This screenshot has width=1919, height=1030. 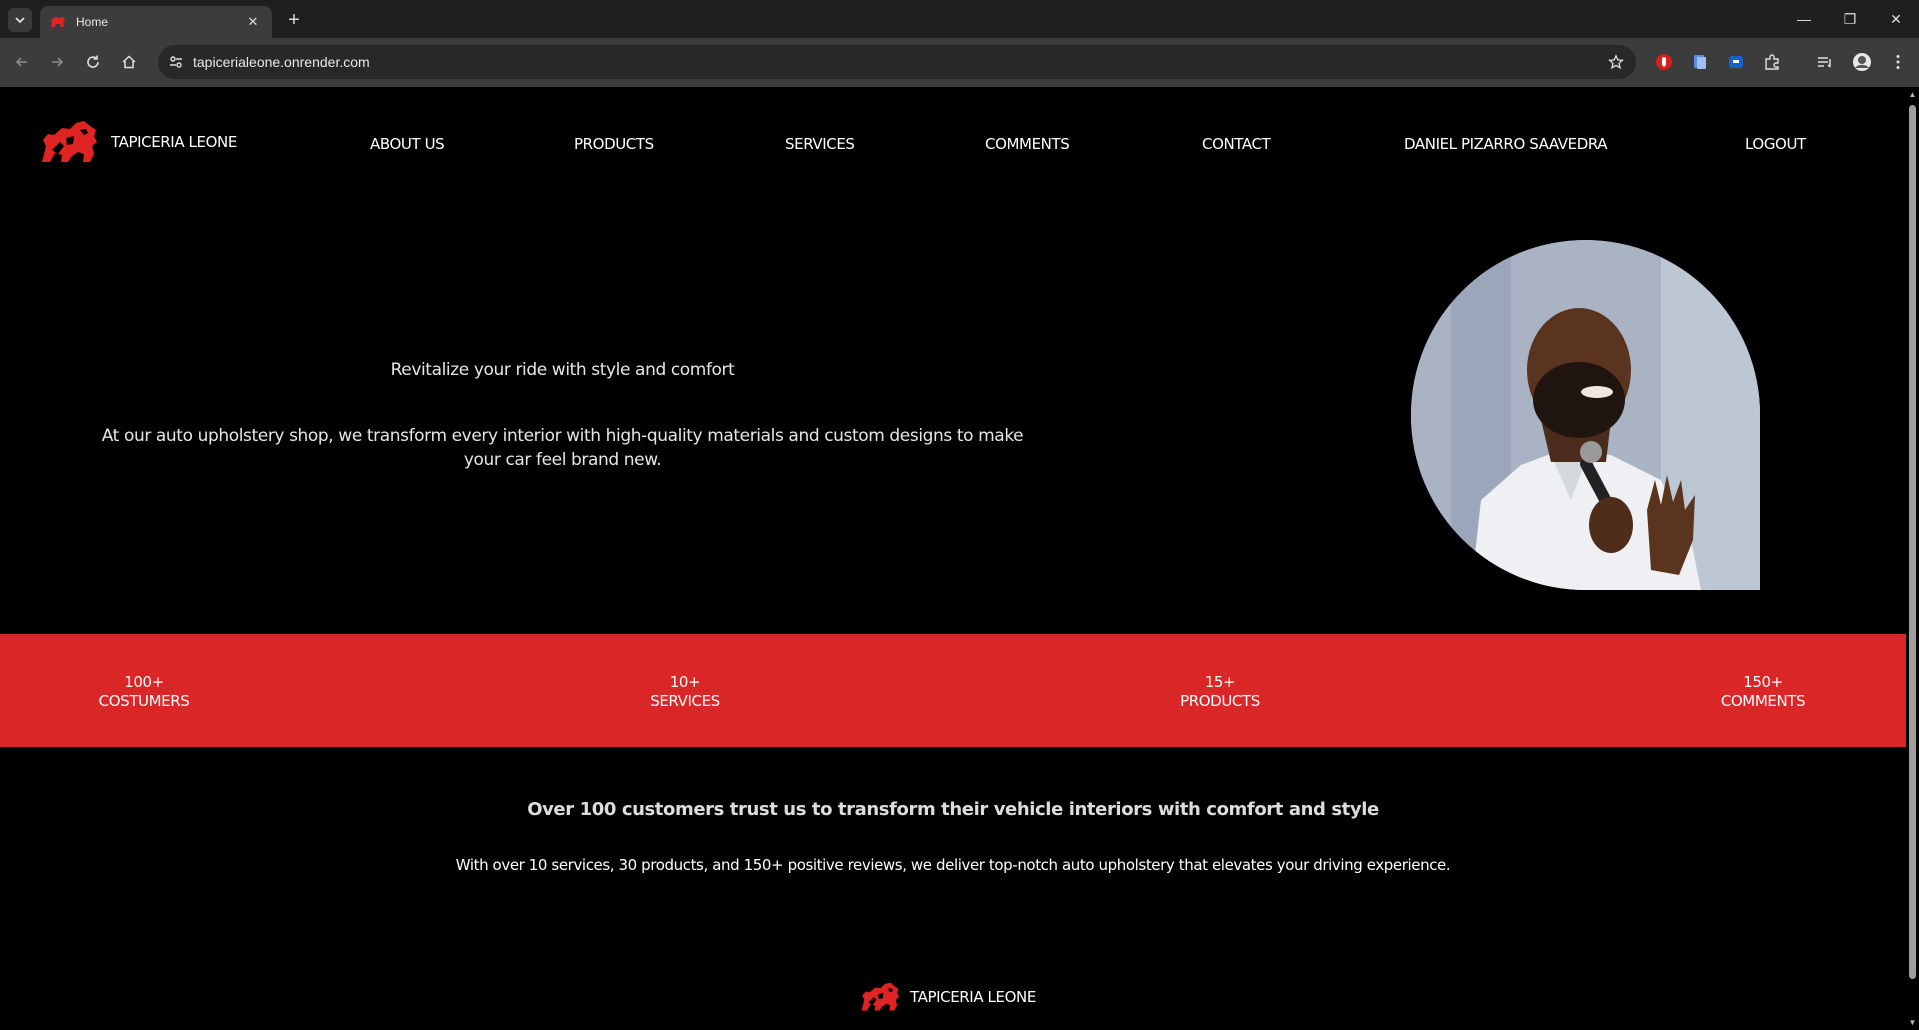 What do you see at coordinates (253, 22) in the screenshot?
I see `close-tab-icon: ✕` at bounding box center [253, 22].